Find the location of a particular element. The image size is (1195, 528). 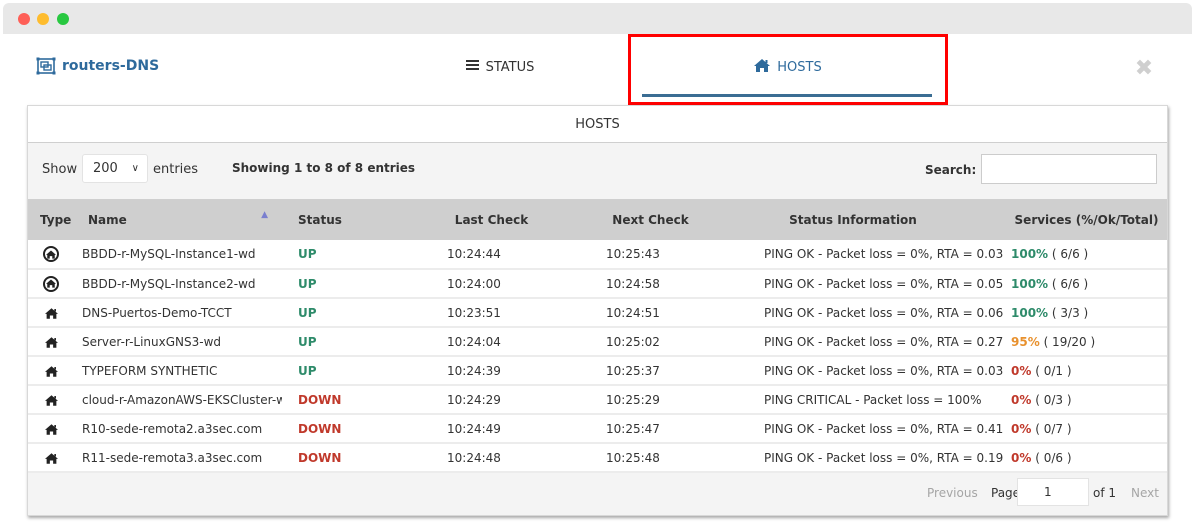

page-number-input: 1 is located at coordinates (1053, 492).